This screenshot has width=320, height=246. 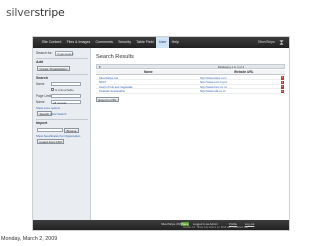 I want to click on clear-search-link: Clear Search, so click(x=58, y=114).